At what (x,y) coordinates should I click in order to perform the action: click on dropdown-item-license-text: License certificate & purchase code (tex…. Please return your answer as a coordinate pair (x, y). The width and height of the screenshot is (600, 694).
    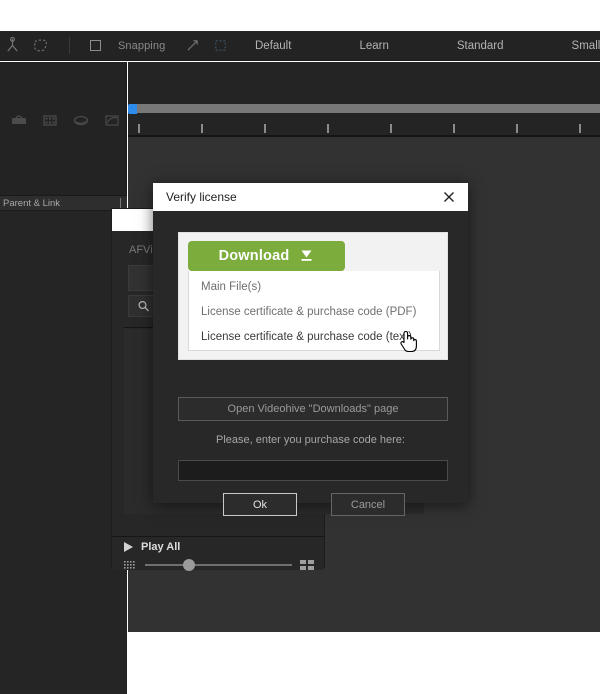
    Looking at the image, I should click on (314, 336).